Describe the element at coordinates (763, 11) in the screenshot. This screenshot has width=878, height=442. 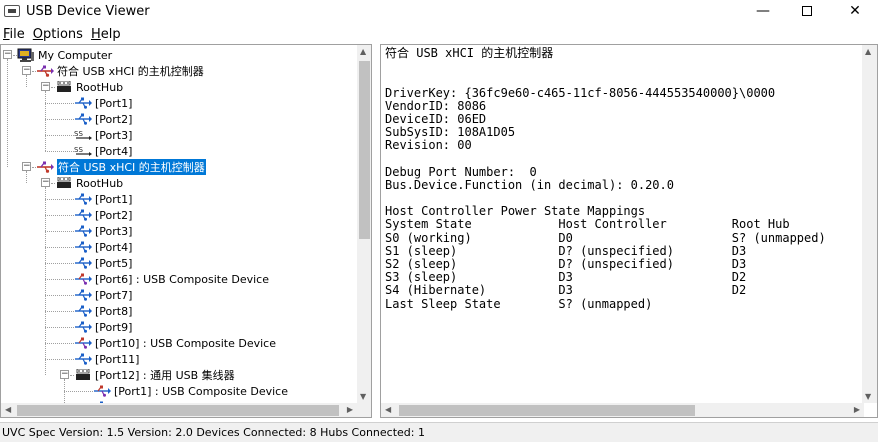
I see `minimize-button: —` at that location.